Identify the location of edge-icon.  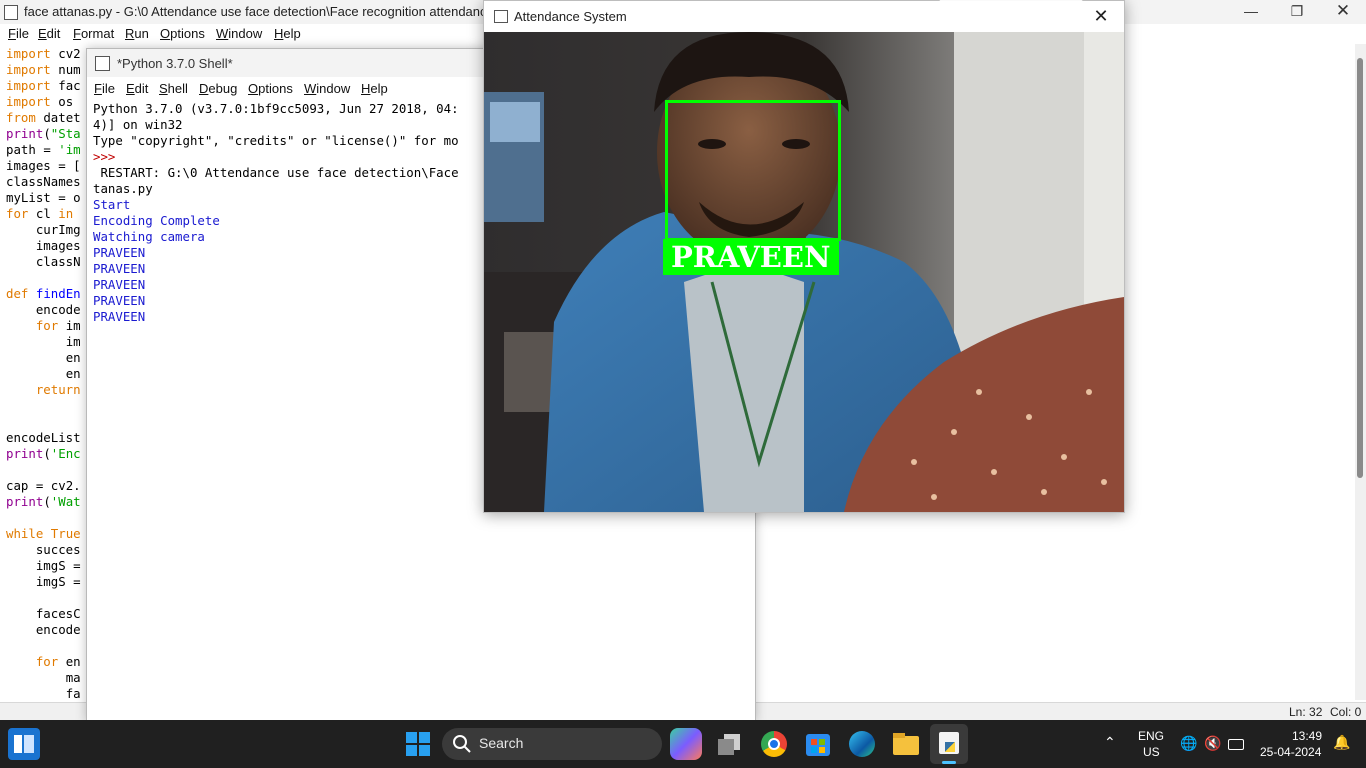
(862, 744).